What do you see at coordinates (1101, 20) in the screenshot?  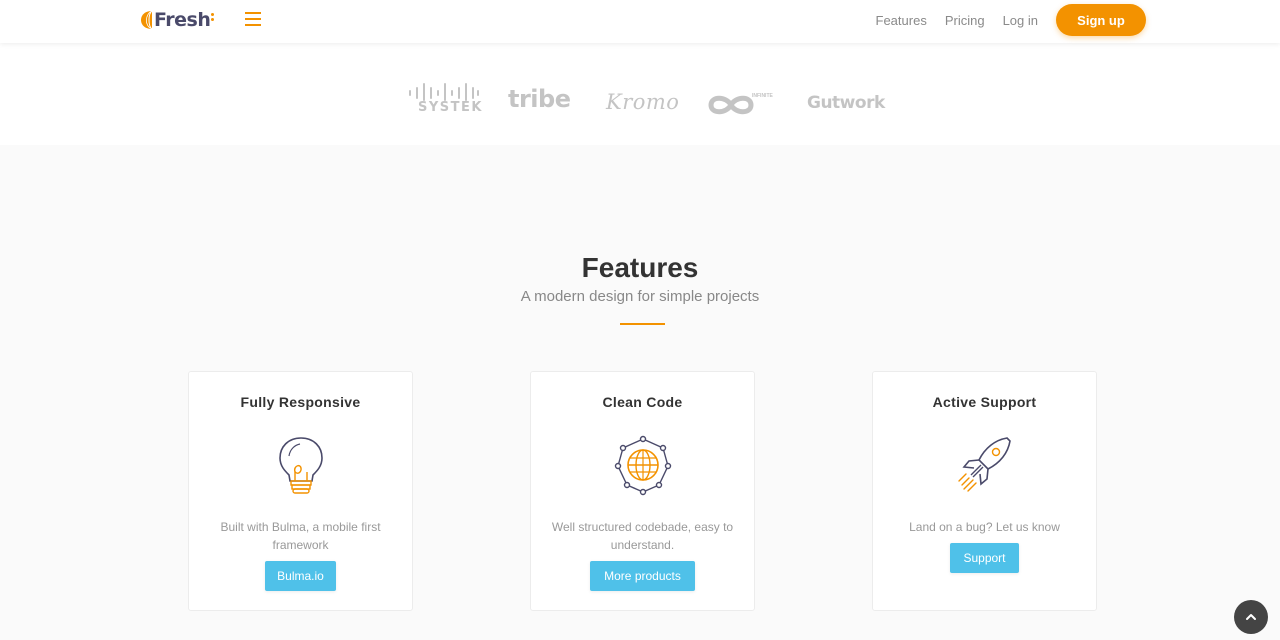 I see `signup-button: Sign up` at bounding box center [1101, 20].